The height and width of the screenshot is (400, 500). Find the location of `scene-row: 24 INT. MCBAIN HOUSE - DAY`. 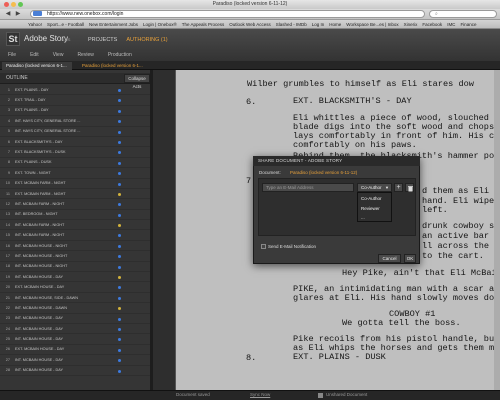

scene-row: 24 INT. MCBAIN HOUSE - DAY is located at coordinates (75, 329).